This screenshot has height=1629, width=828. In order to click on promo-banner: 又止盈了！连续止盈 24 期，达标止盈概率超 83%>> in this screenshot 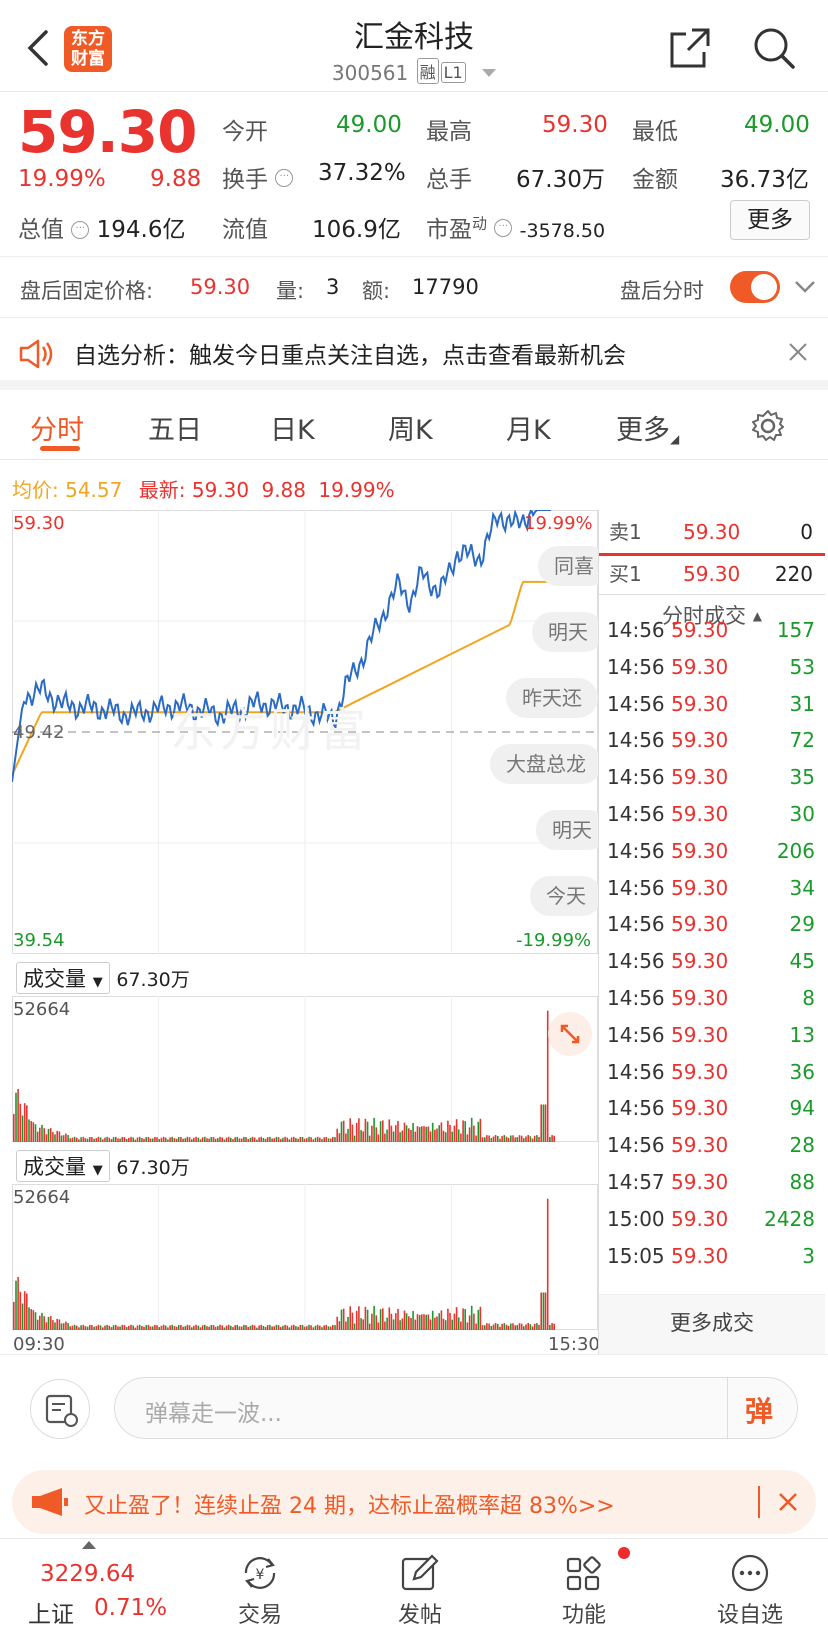, I will do `click(414, 1502)`.